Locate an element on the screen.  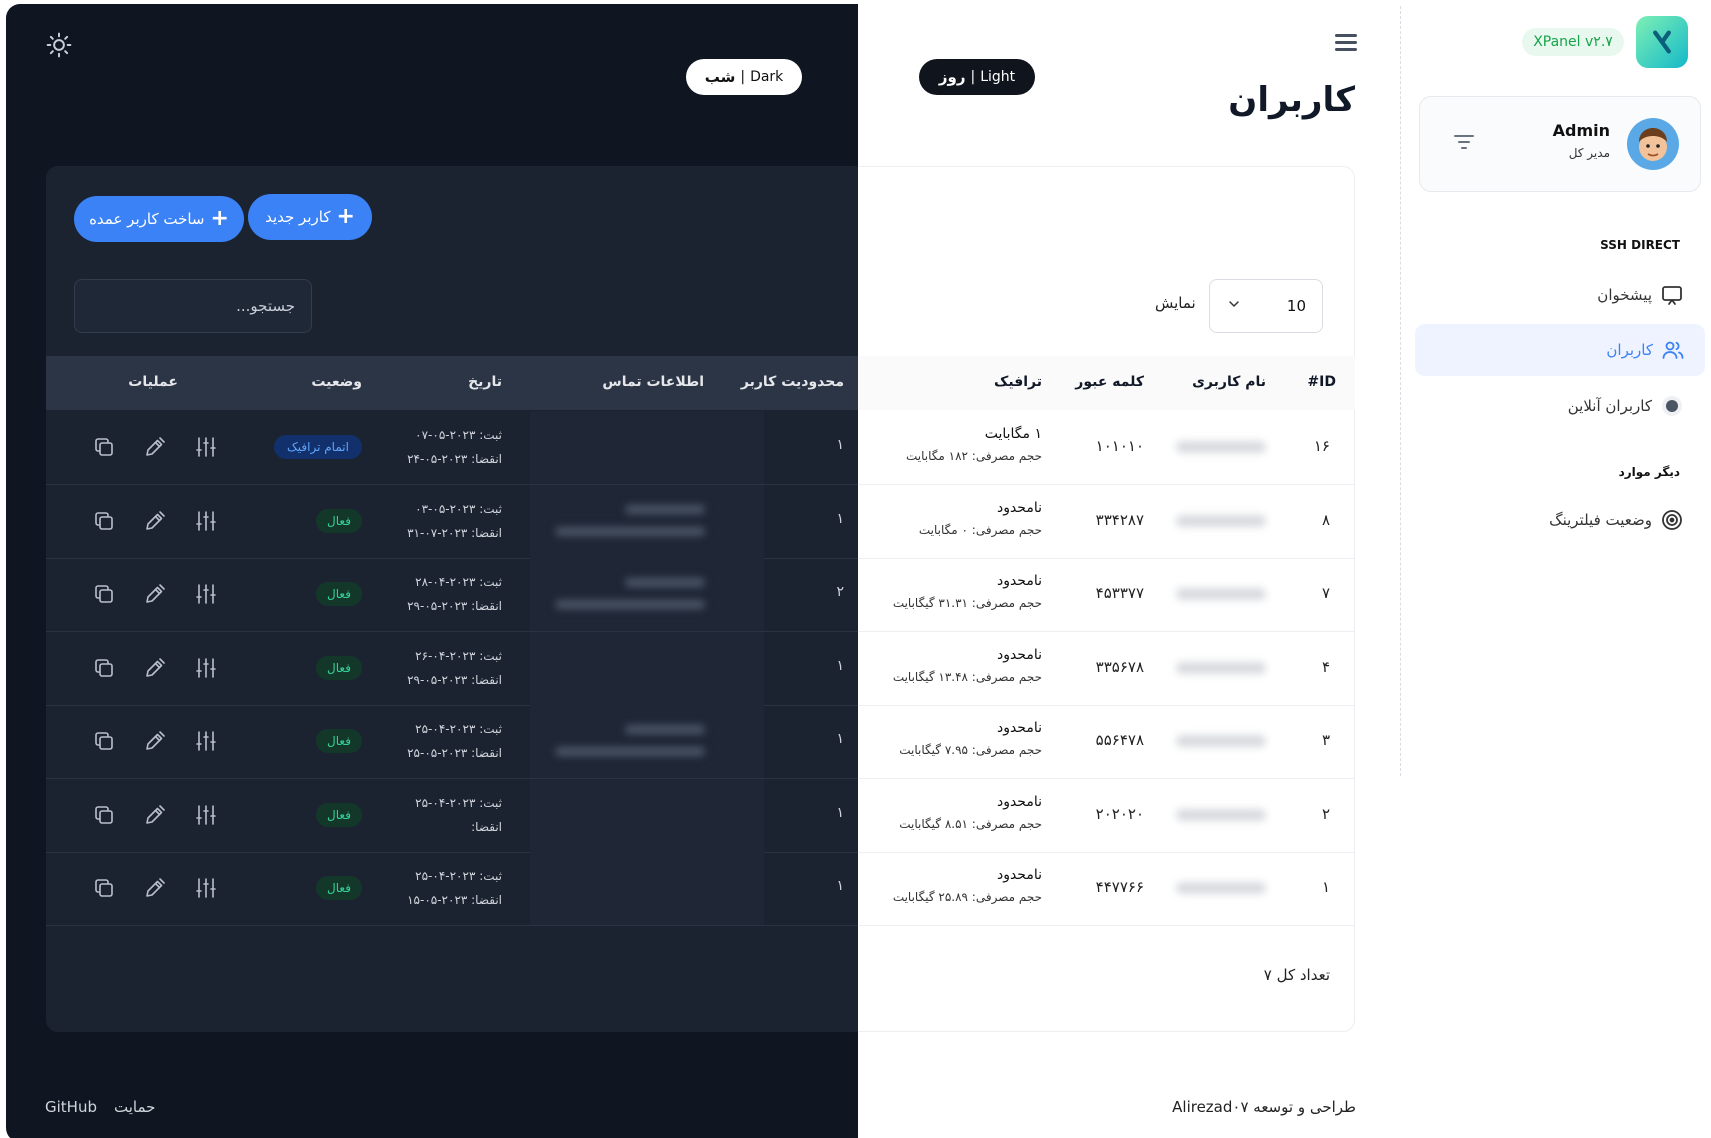
monitor-icon is located at coordinates (1672, 295).